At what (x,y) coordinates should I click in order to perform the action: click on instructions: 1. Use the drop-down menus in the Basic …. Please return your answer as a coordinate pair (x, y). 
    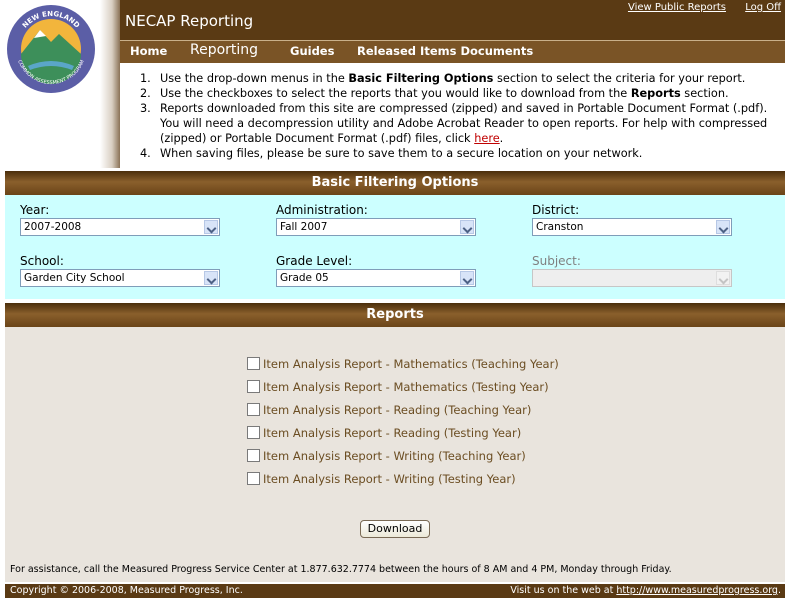
    Looking at the image, I should click on (460, 116).